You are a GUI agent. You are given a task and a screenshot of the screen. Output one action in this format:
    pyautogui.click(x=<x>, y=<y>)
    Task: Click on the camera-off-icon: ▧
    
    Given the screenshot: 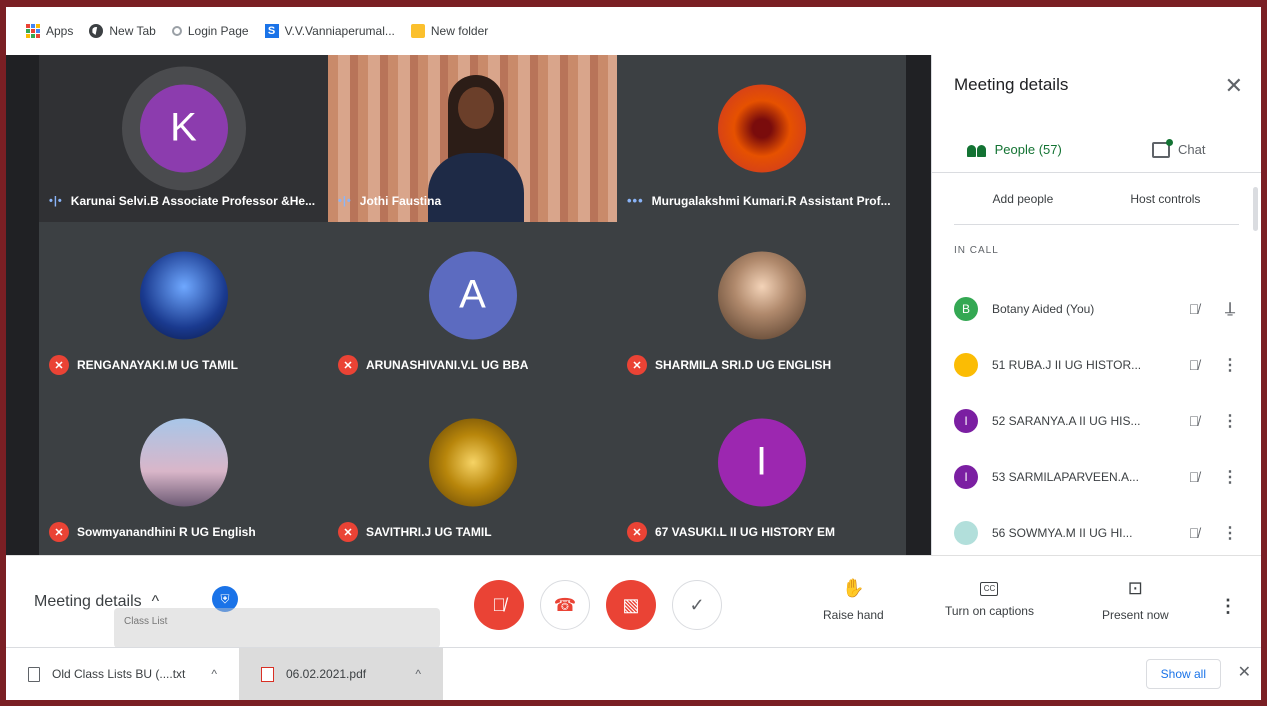 What is the action you would take?
    pyautogui.click(x=631, y=604)
    